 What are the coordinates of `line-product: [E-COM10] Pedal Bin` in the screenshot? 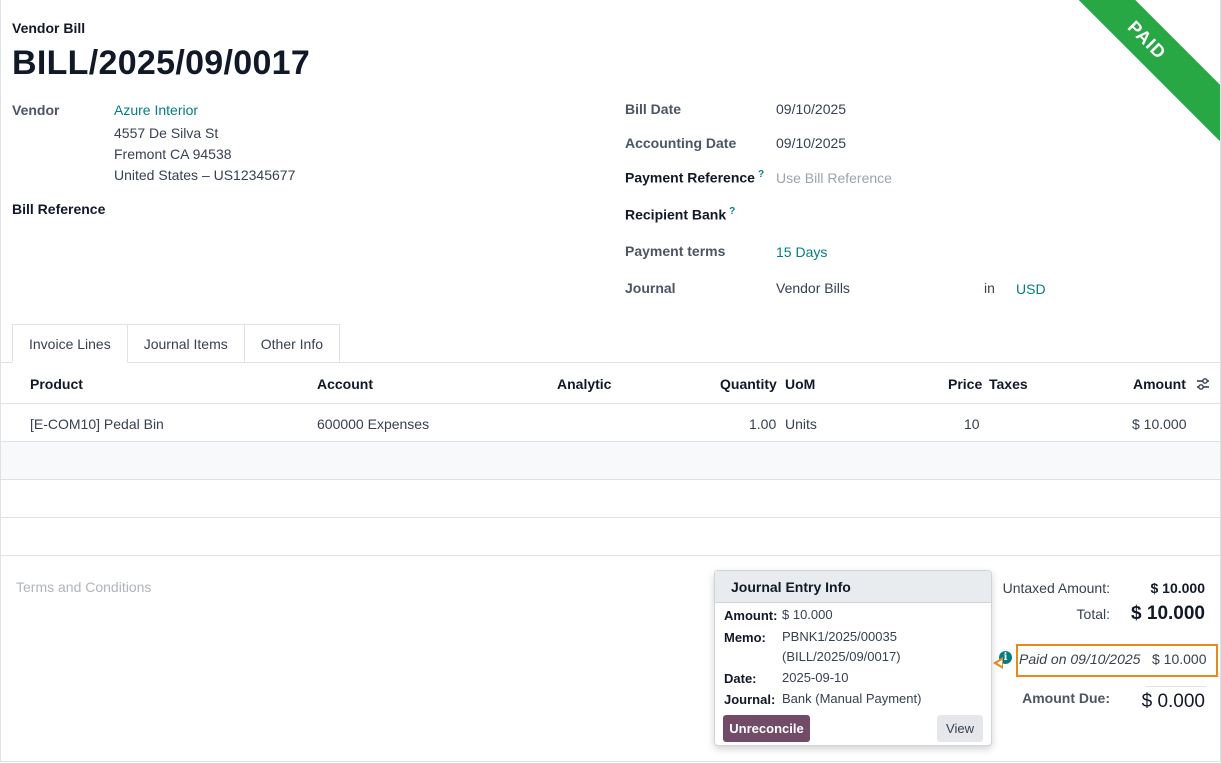 It's located at (97, 424).